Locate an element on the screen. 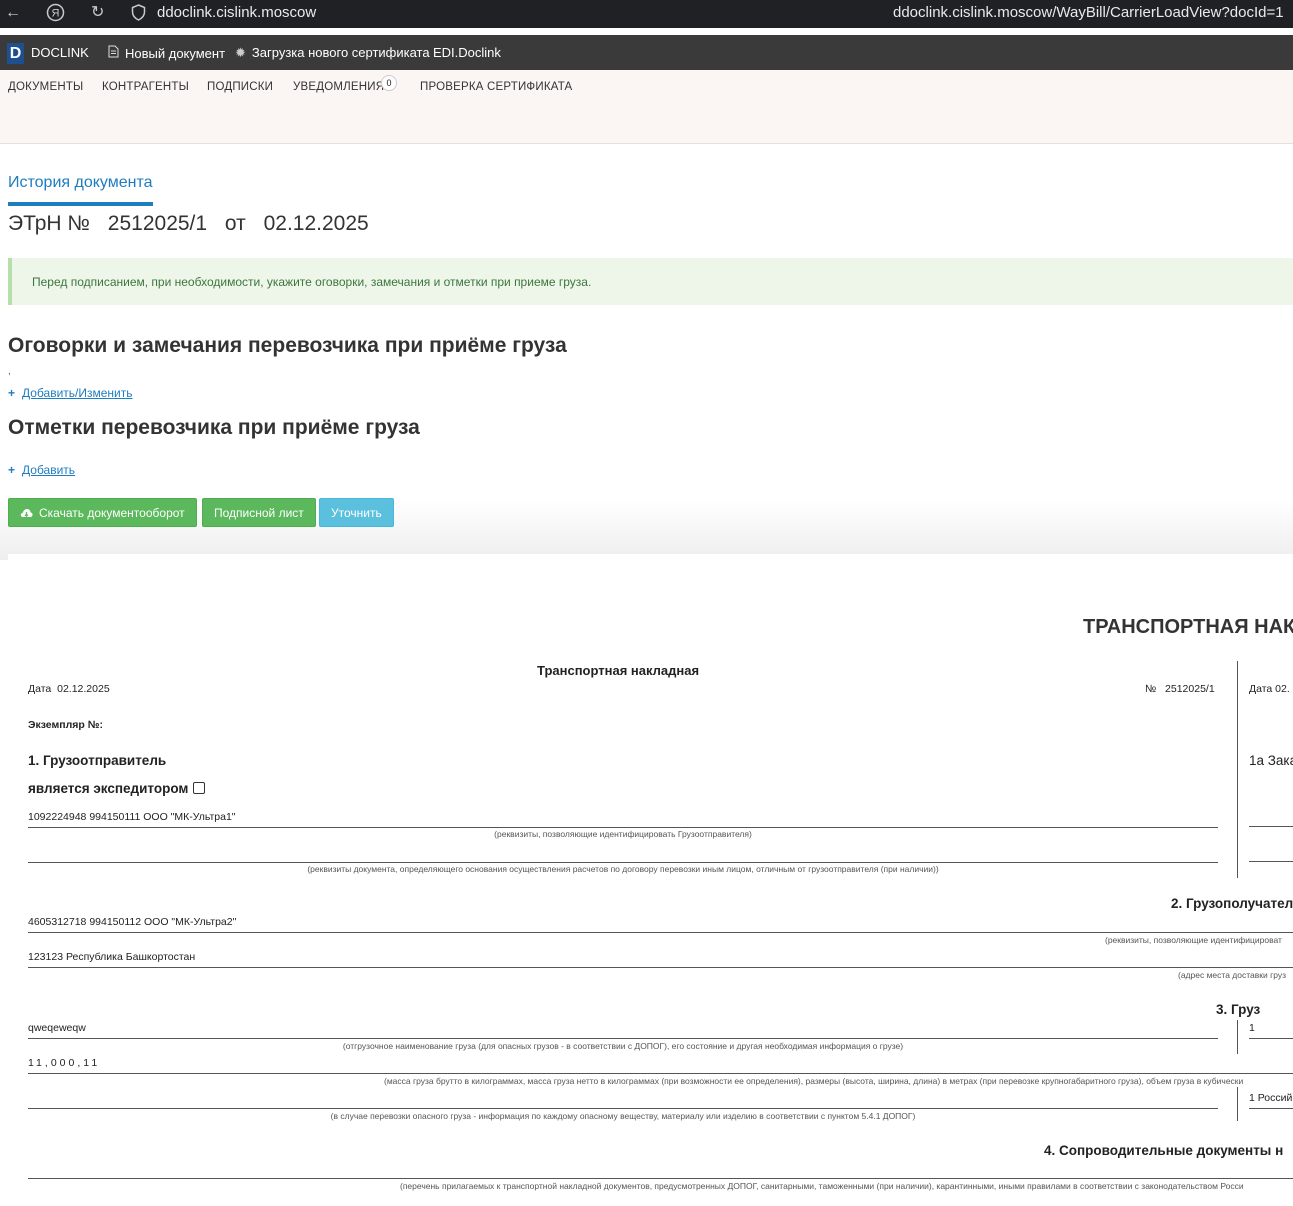 This screenshot has height=1206, width=1293. cloud-download-icon is located at coordinates (26, 515).